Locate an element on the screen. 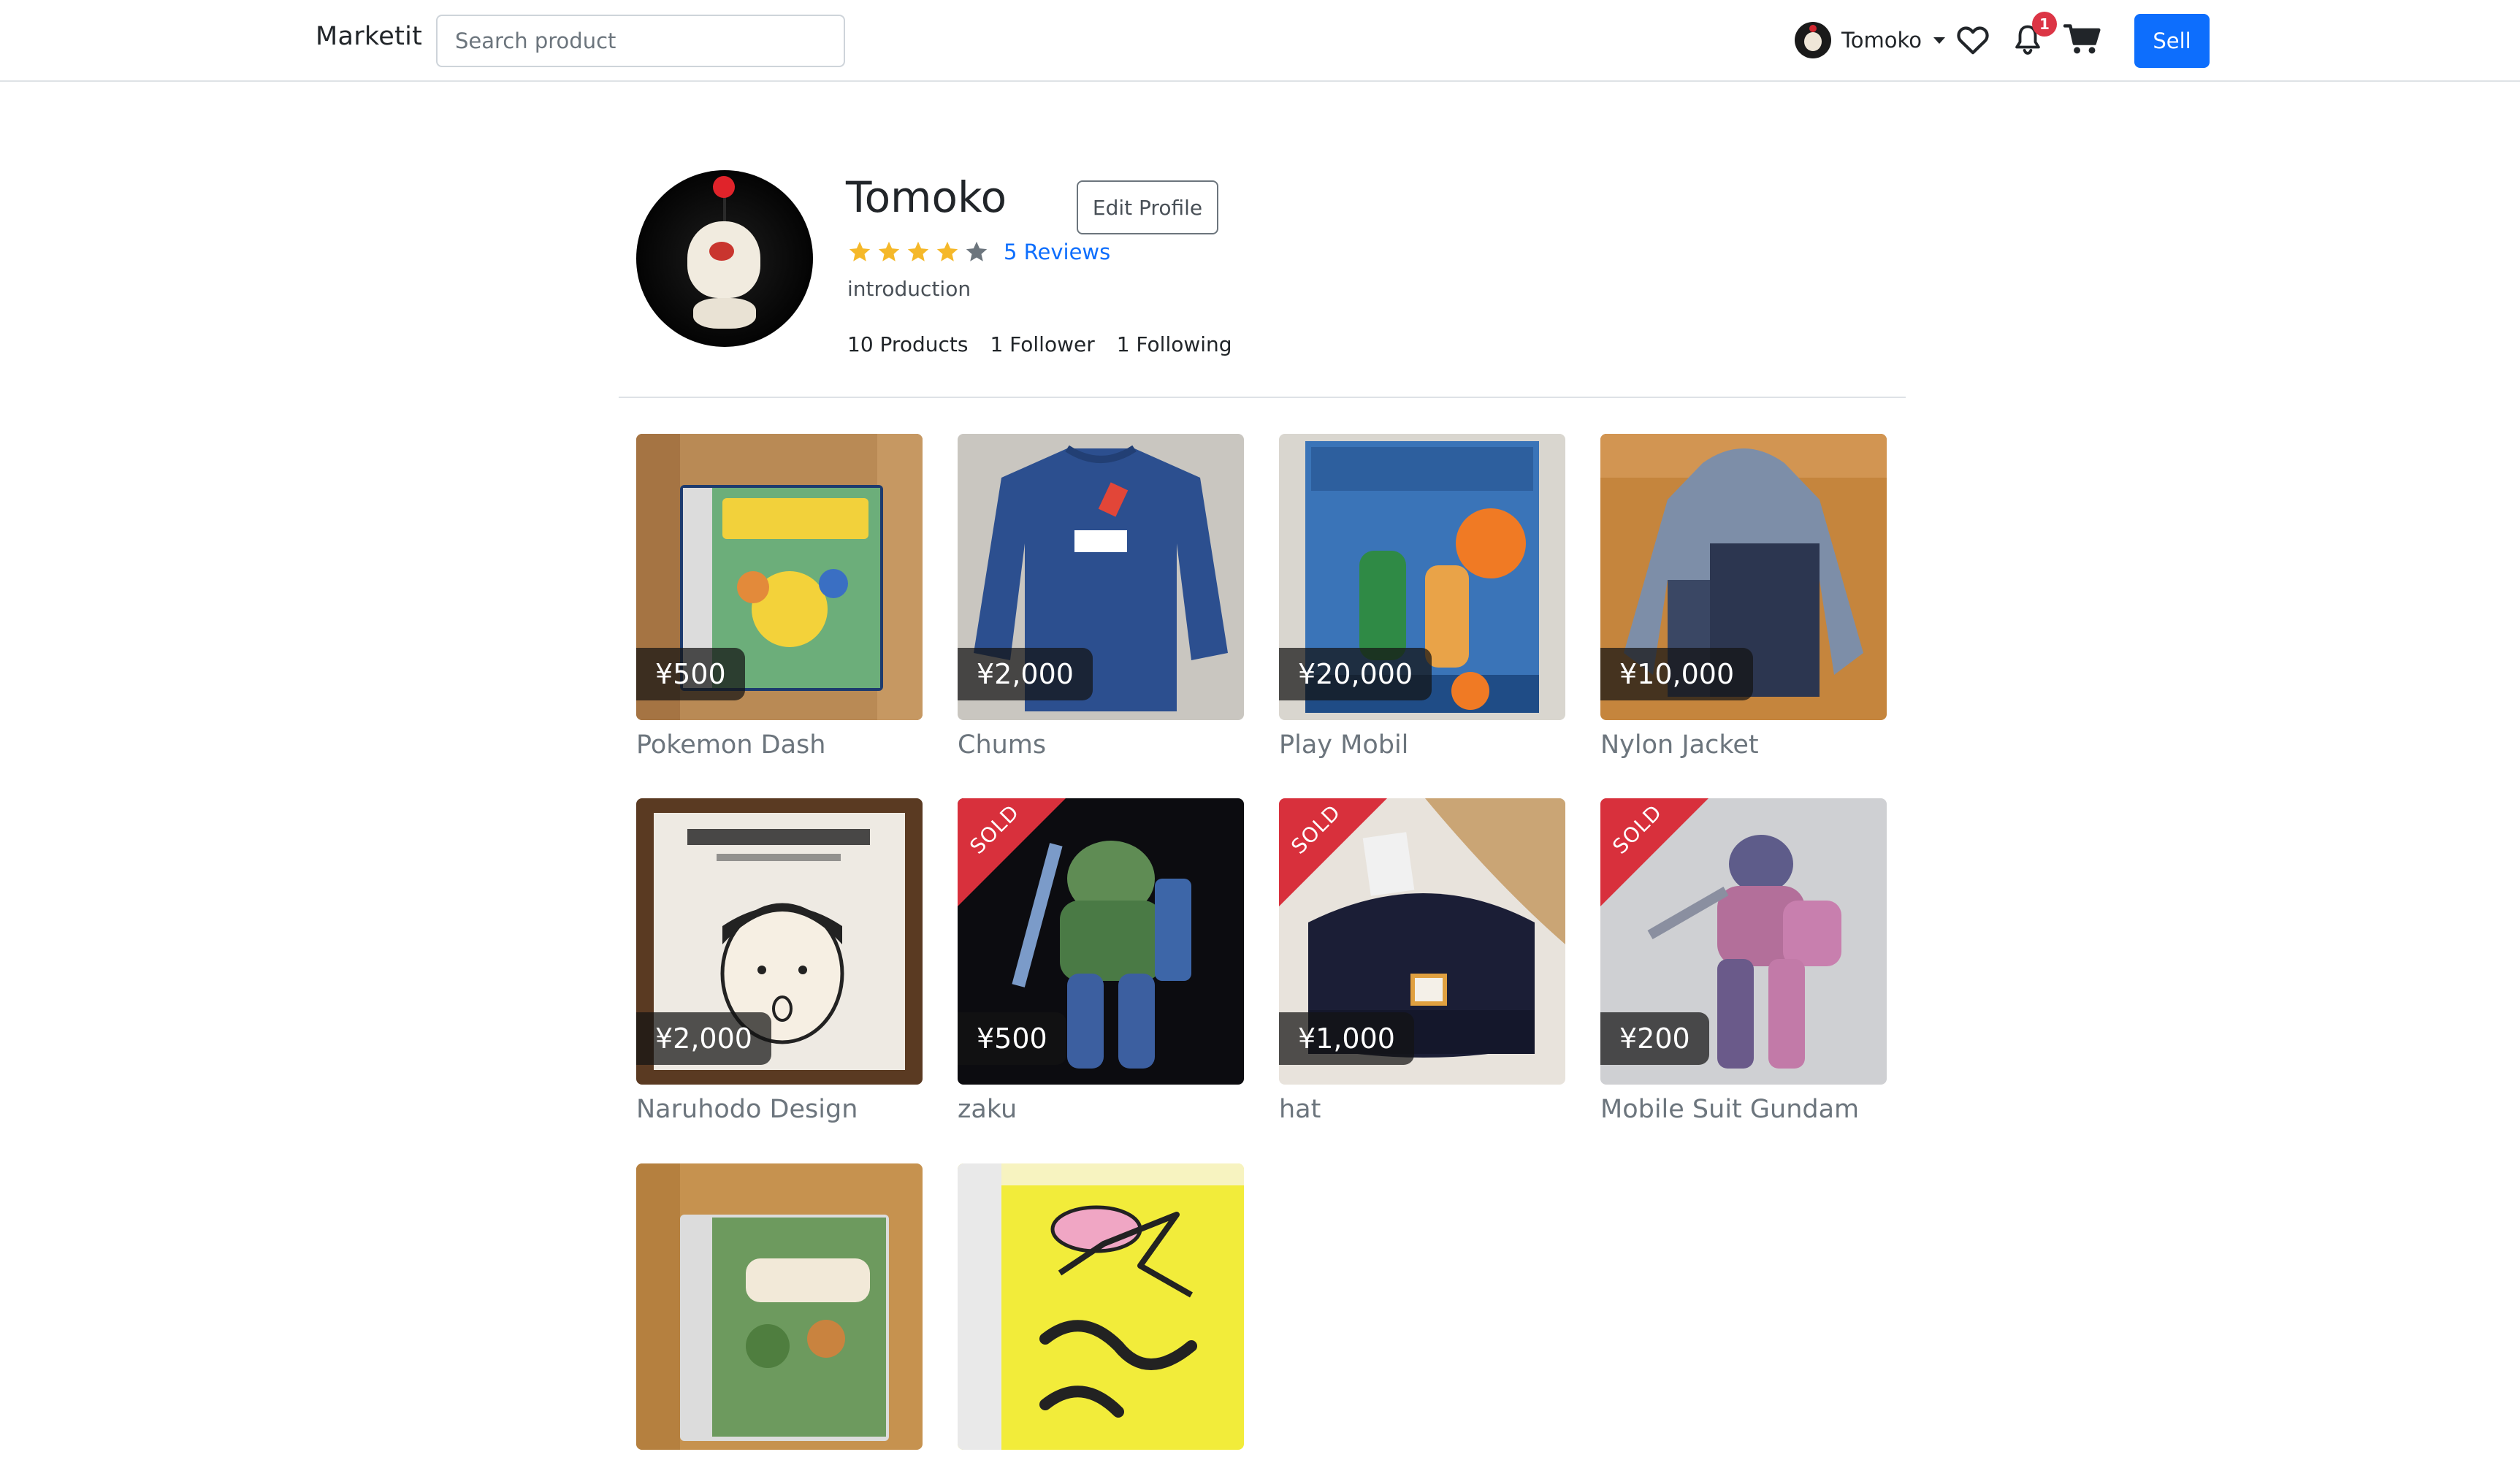  product-image: SOLD ¥1,000 is located at coordinates (1422, 941).